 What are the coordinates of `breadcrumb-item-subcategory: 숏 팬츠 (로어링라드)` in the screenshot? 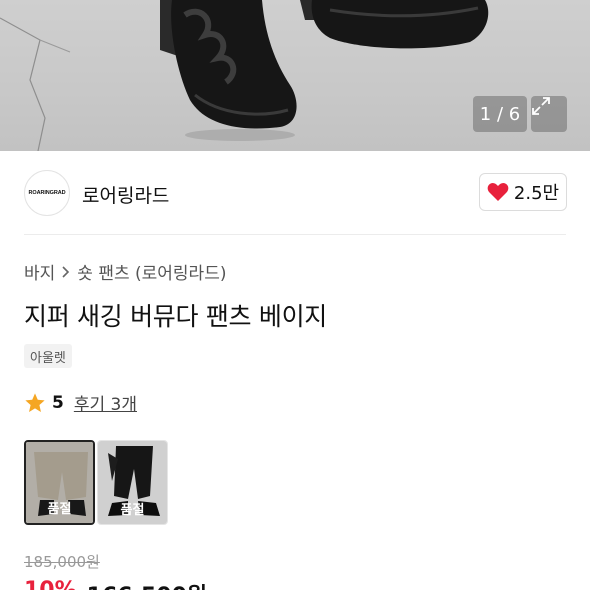 It's located at (151, 271).